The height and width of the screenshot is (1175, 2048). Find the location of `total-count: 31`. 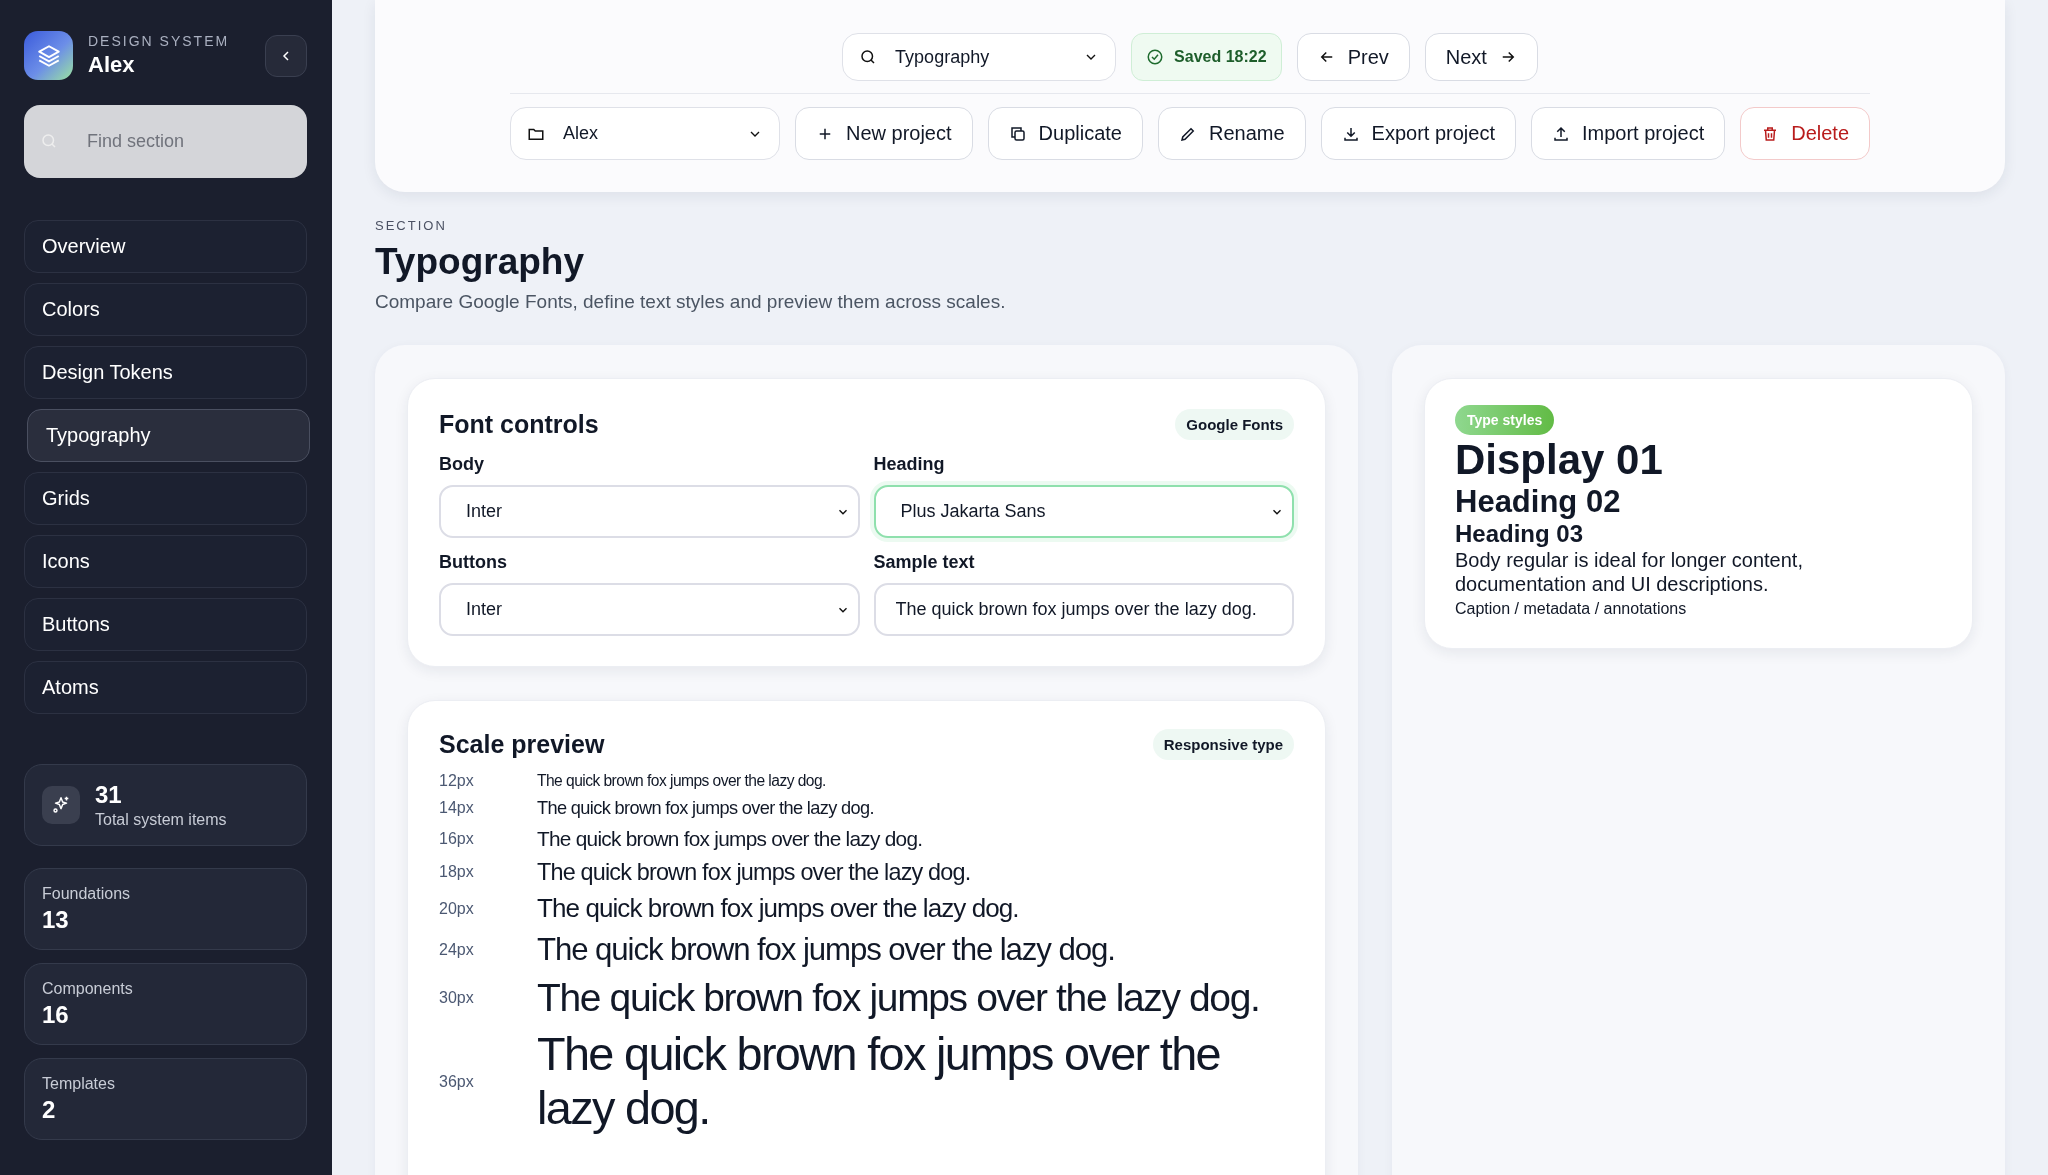

total-count: 31 is located at coordinates (109, 795).